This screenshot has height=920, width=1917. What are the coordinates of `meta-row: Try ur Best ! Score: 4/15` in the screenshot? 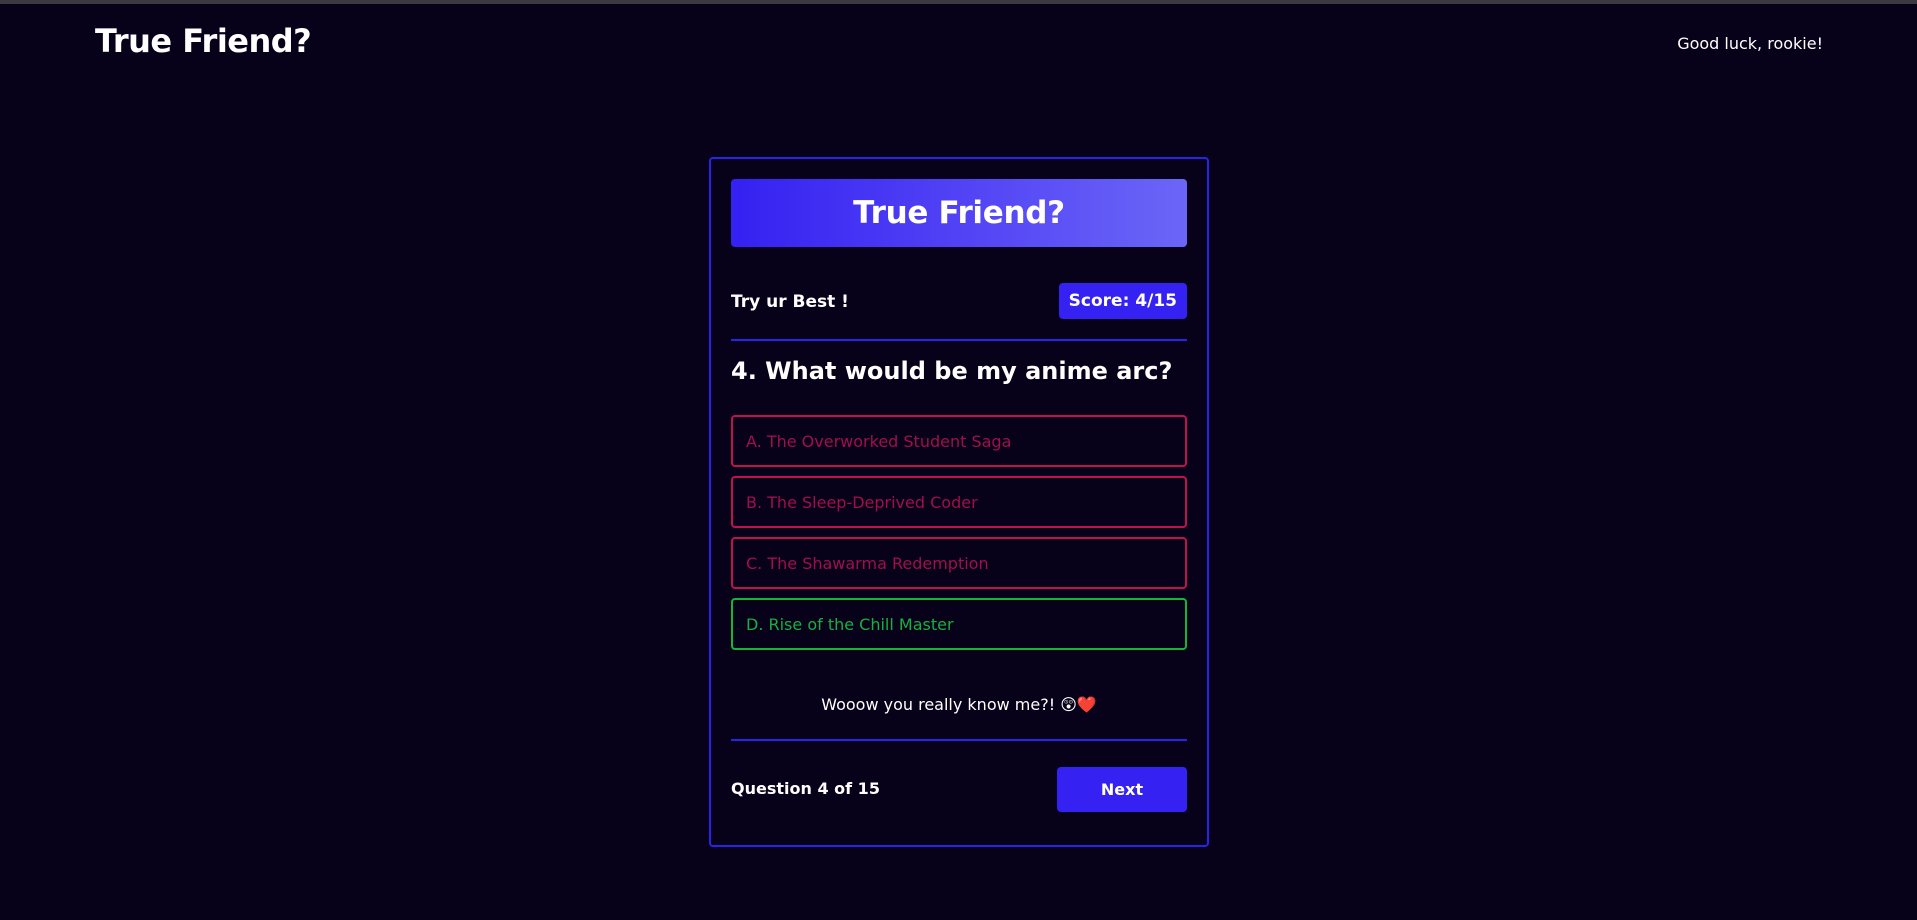 It's located at (959, 302).